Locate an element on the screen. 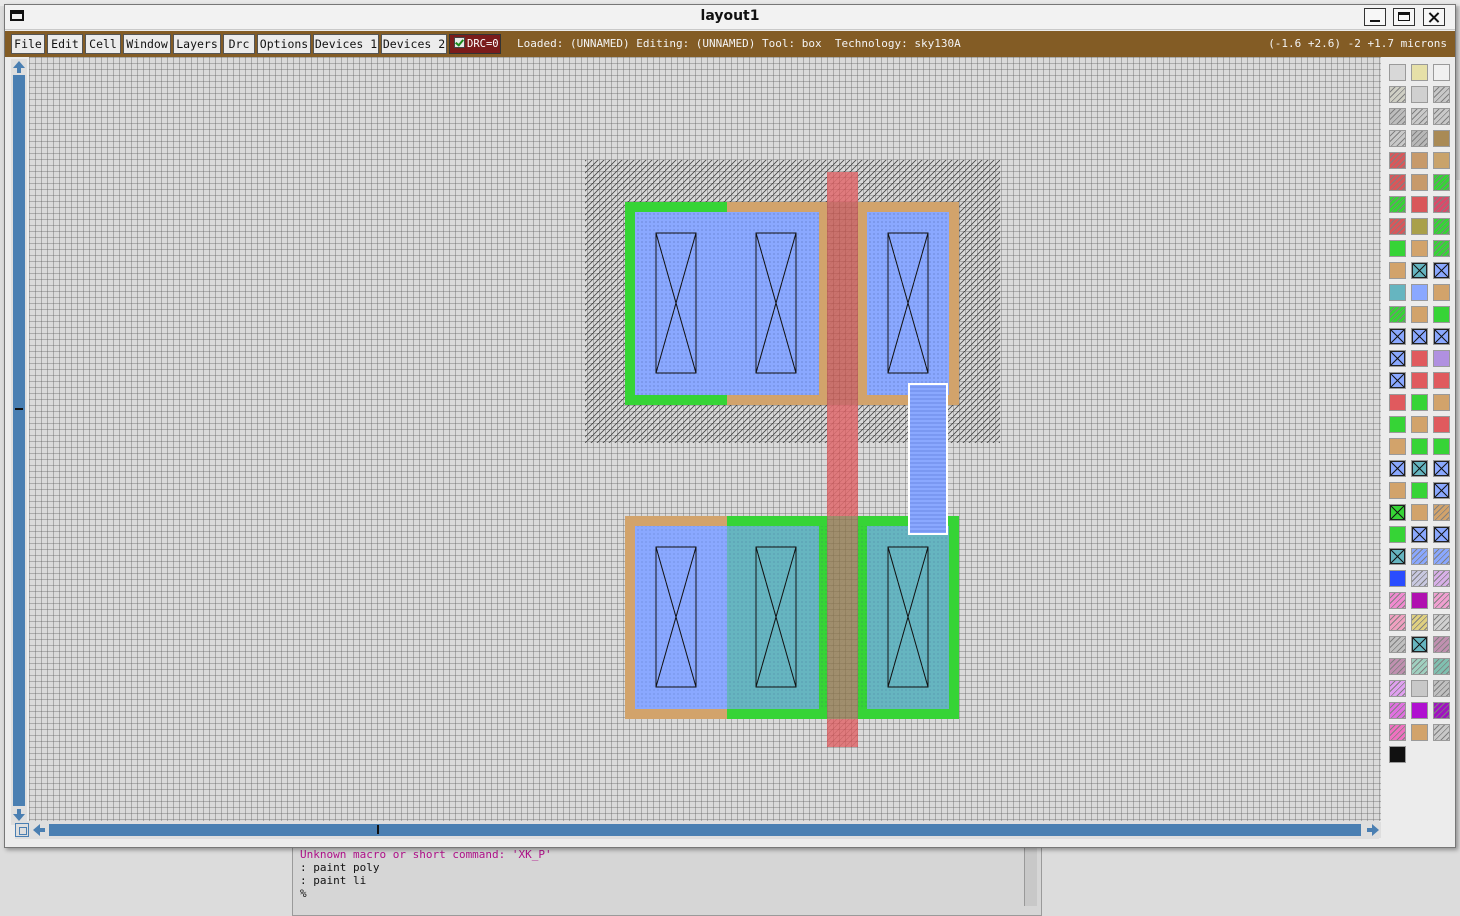 The width and height of the screenshot is (1460, 916). scroll-left-icon is located at coordinates (39, 830).